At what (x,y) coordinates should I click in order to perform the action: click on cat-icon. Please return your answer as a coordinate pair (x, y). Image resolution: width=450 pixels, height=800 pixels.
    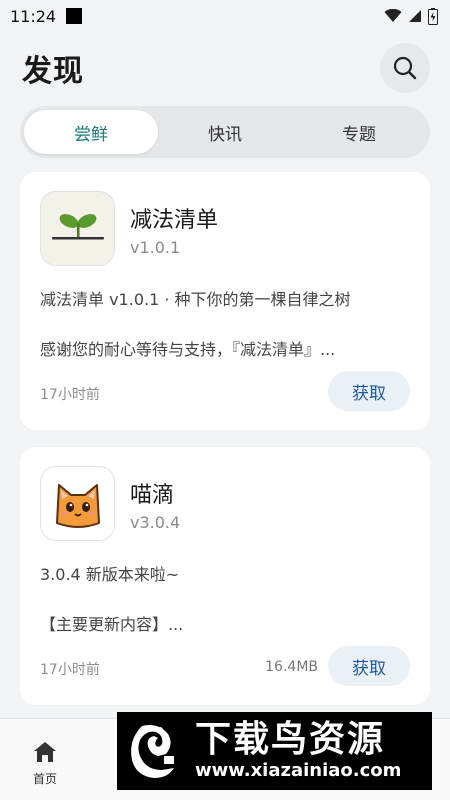
    Looking at the image, I should click on (77, 505).